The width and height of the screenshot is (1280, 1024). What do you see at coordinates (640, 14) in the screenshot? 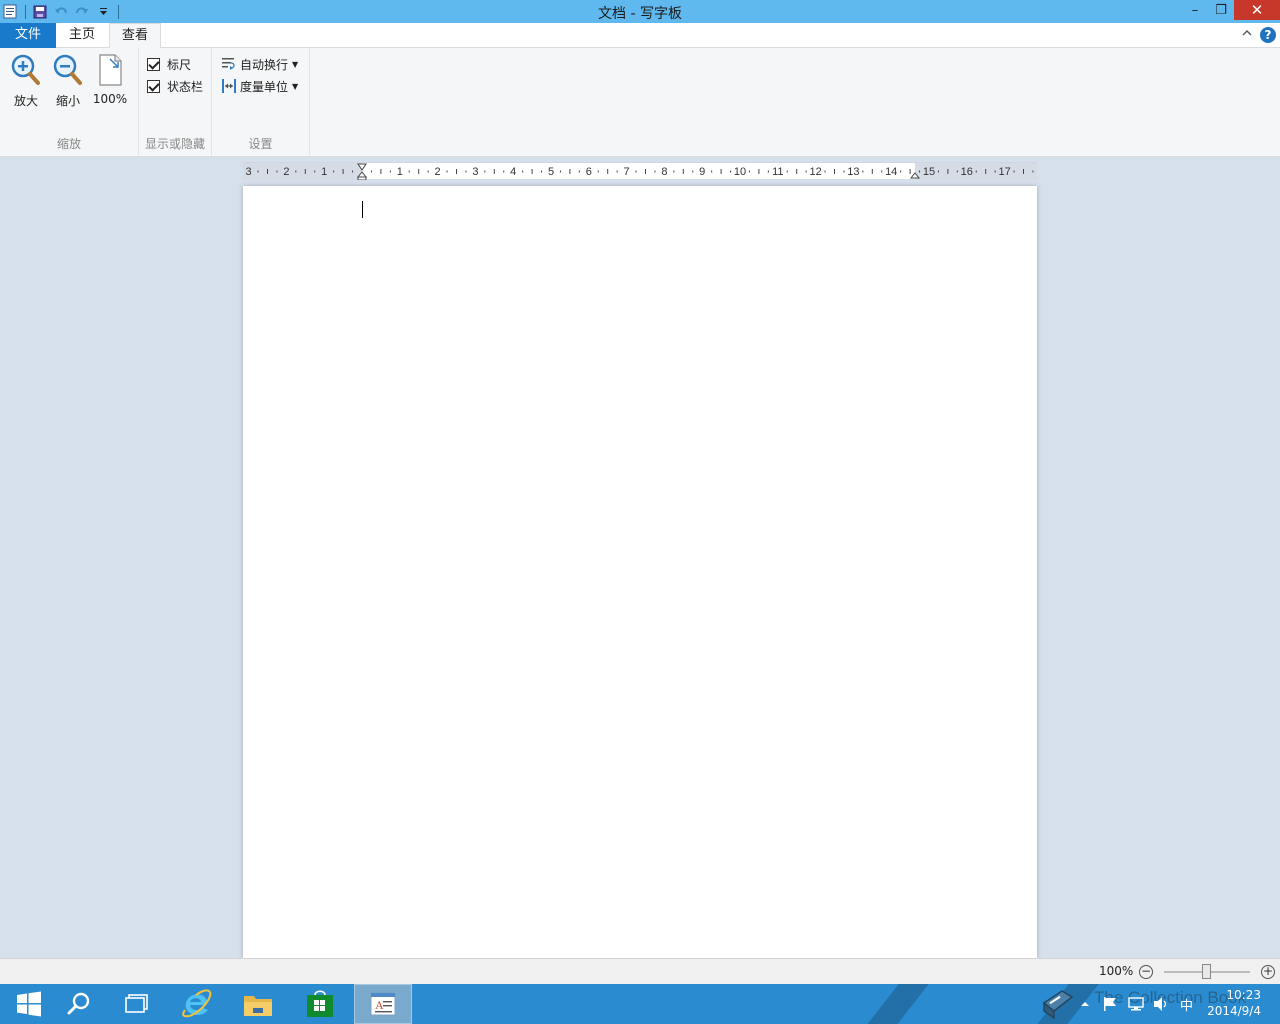
I see `window-title: 文档 - 写字板` at bounding box center [640, 14].